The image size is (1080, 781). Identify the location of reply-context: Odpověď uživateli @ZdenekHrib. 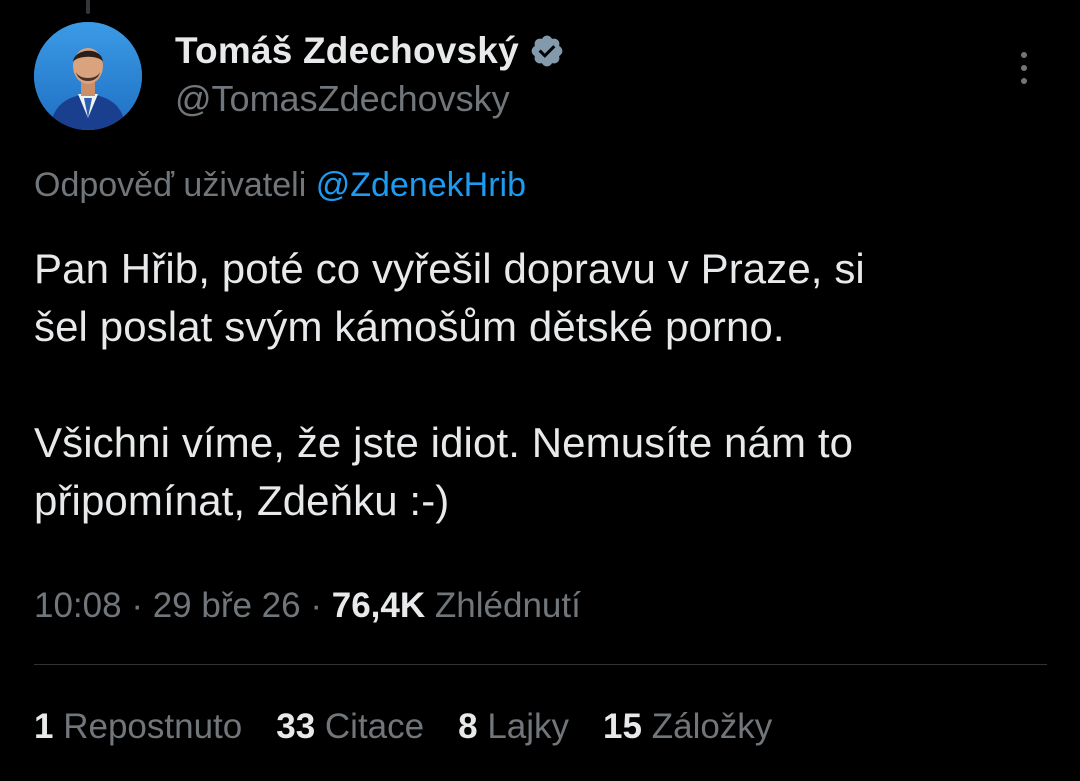
(280, 185).